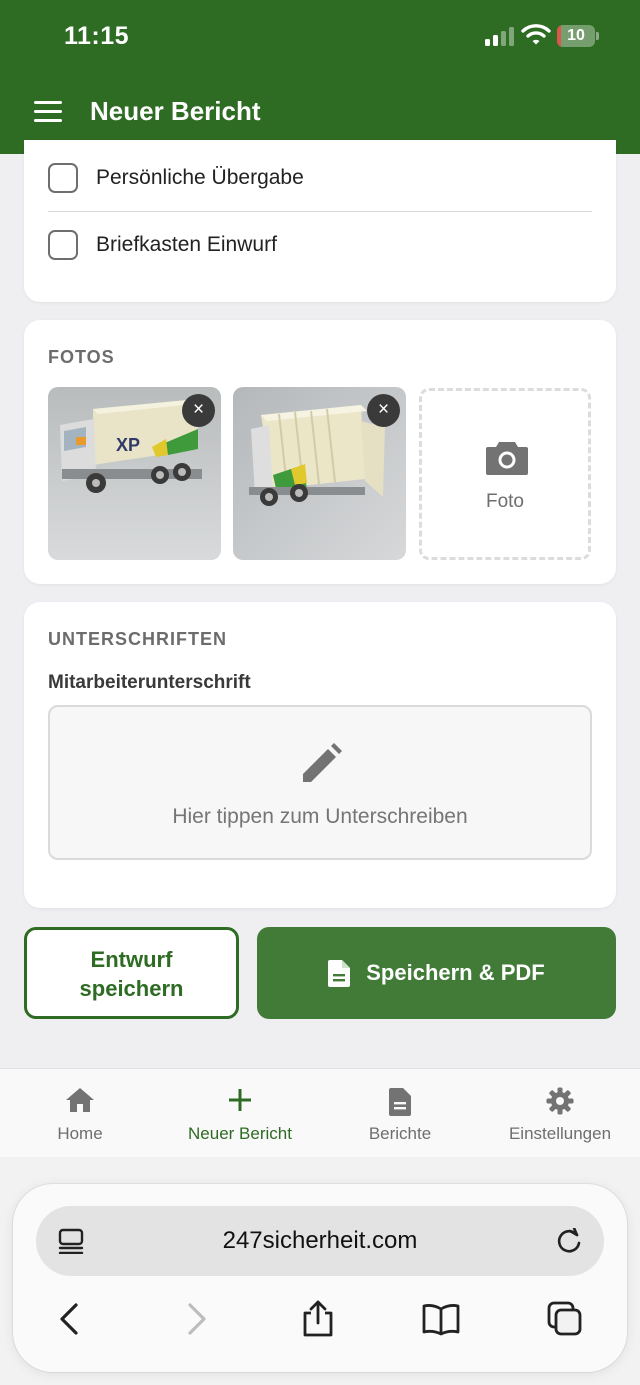 This screenshot has height=1385, width=640. I want to click on nav-label: Berichte, so click(400, 1133).